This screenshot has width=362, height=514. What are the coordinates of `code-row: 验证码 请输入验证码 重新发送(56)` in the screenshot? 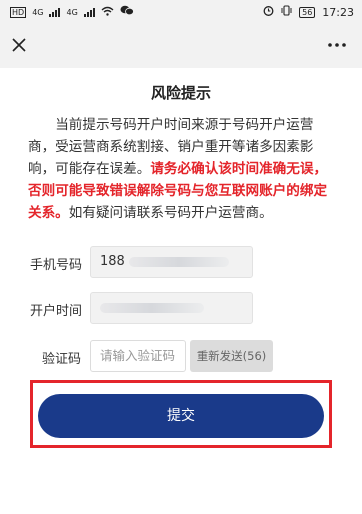 It's located at (181, 356).